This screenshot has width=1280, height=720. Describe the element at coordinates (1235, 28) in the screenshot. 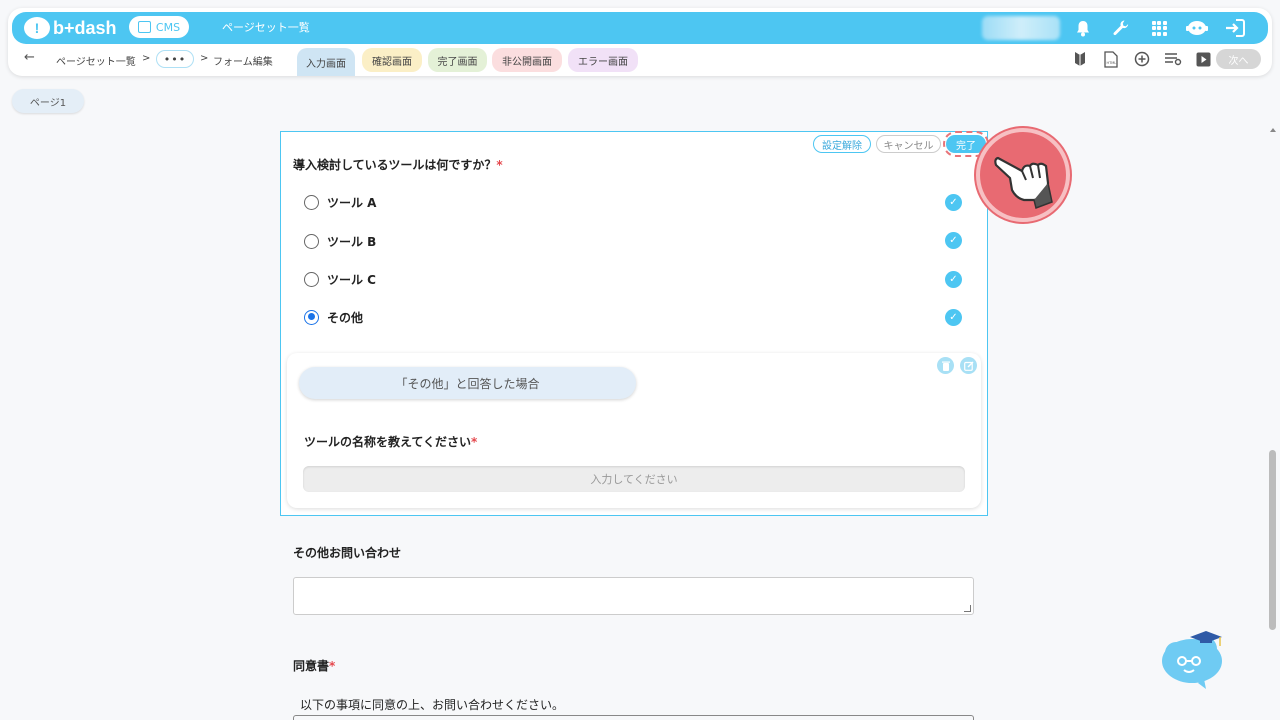

I see `logout-icon` at that location.